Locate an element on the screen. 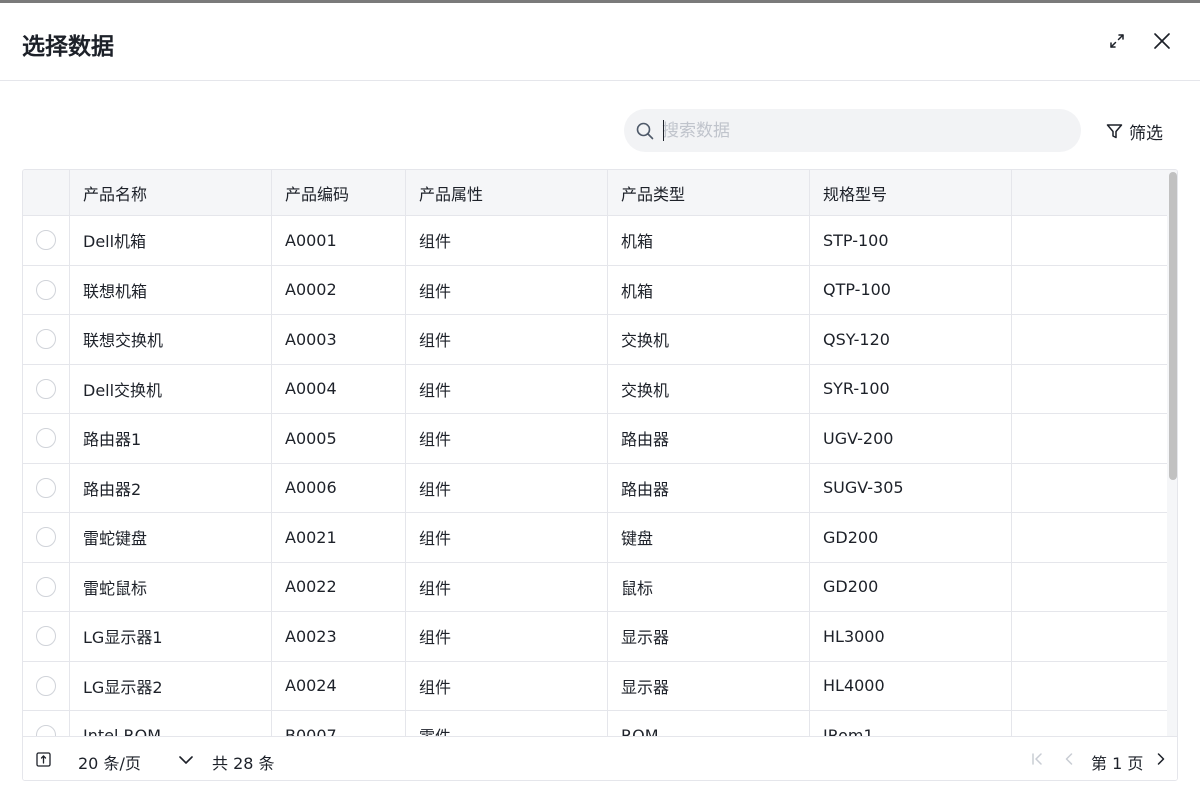 The image size is (1200, 801). table-row: 雷蛇键盘 A0021 组件 键盘 GD200 is located at coordinates (595, 538).